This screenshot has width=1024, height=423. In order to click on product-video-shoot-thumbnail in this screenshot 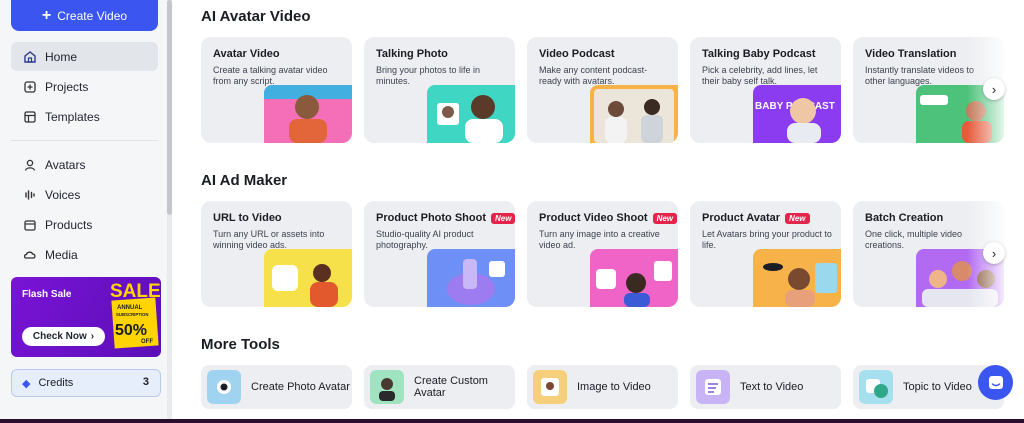, I will do `click(634, 278)`.